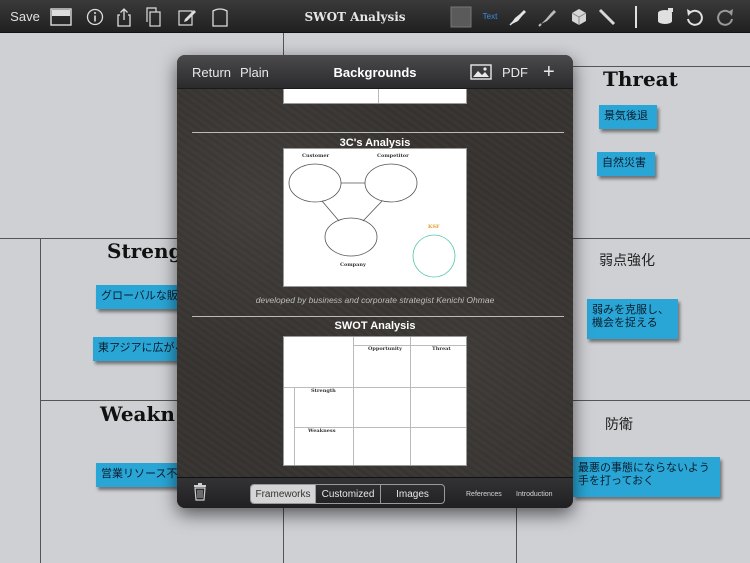 The height and width of the screenshot is (563, 750). Describe the element at coordinates (124, 16) in the screenshot. I see `share-icon` at that location.